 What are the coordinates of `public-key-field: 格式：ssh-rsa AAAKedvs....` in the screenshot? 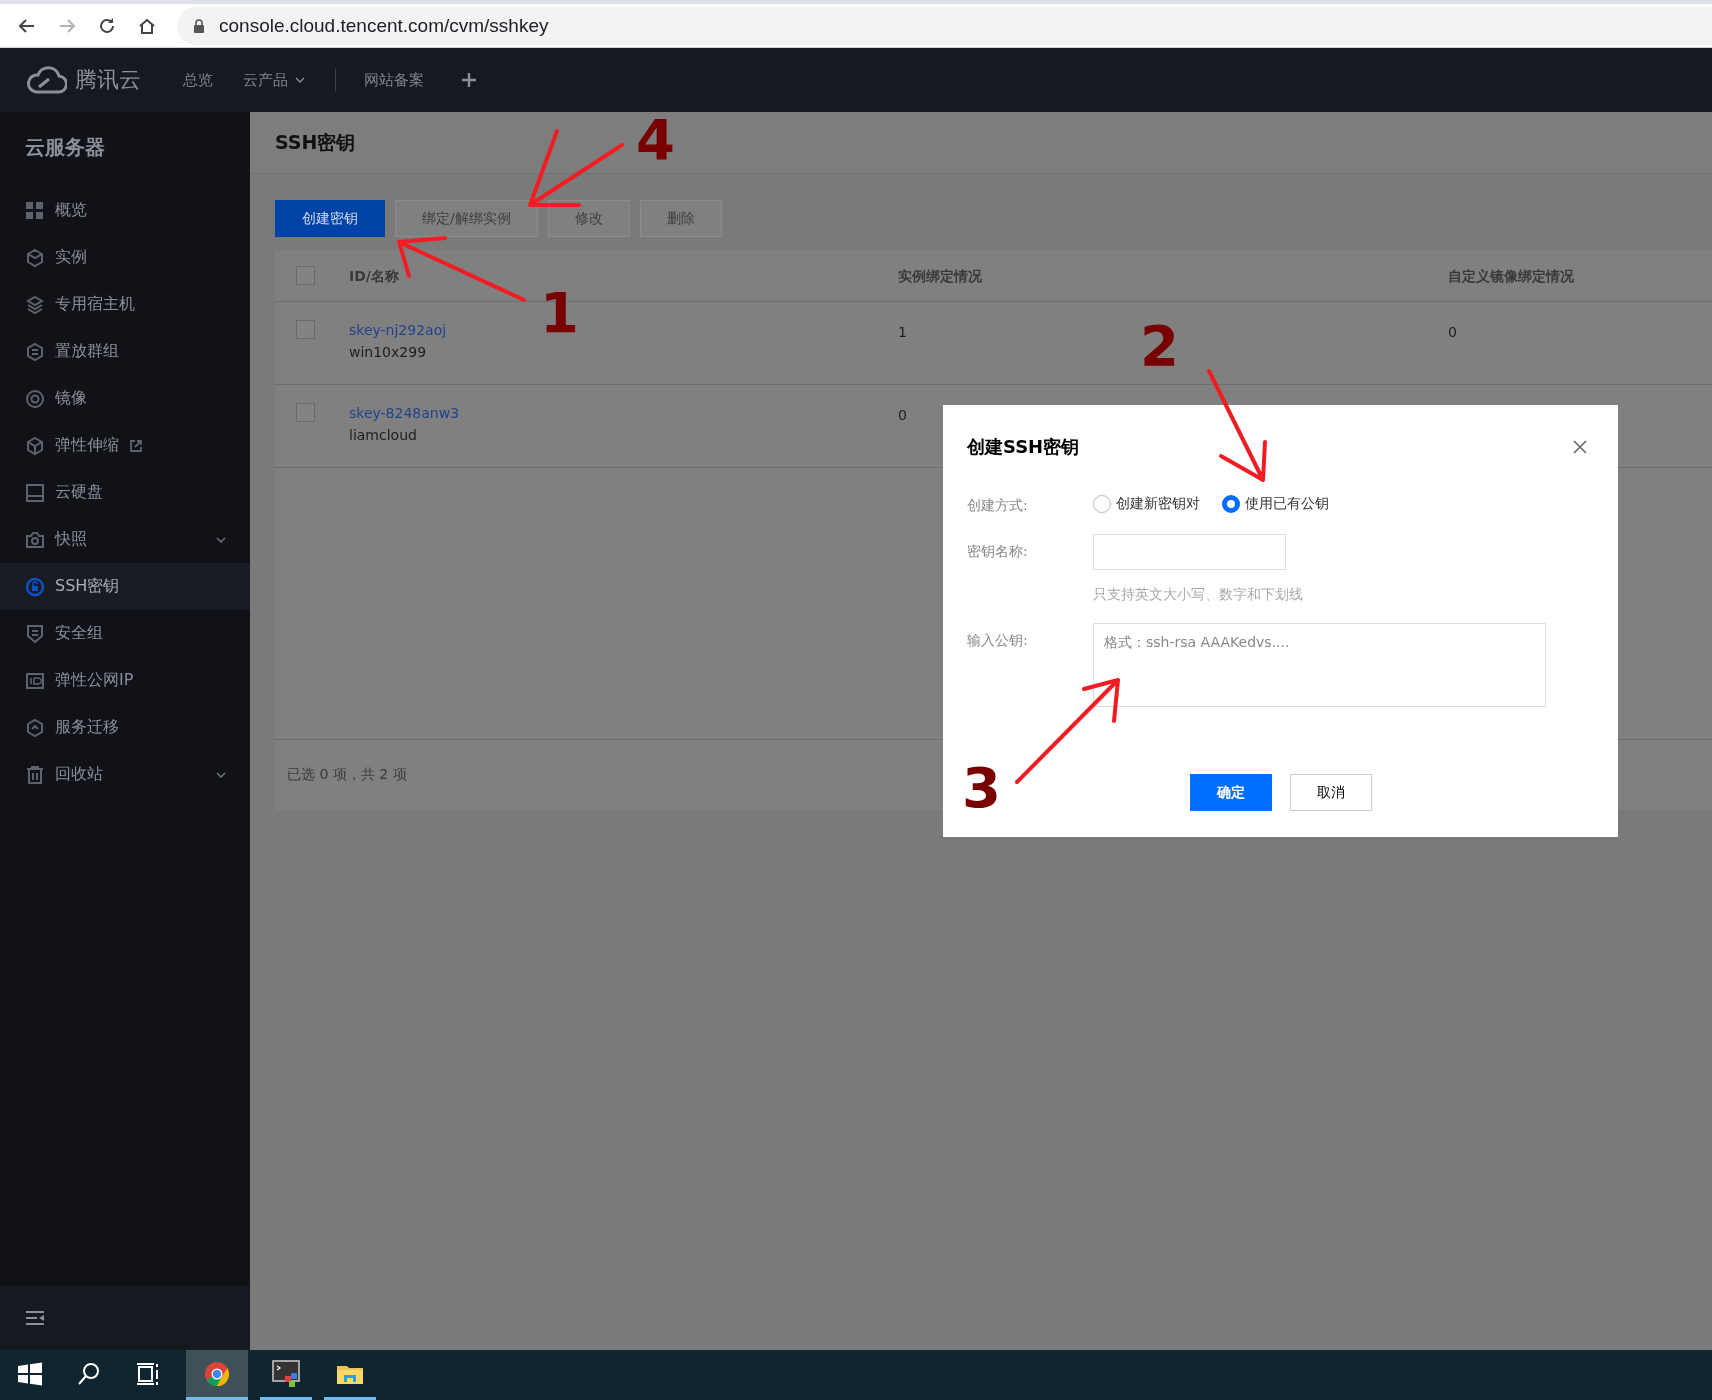 It's located at (1319, 665).